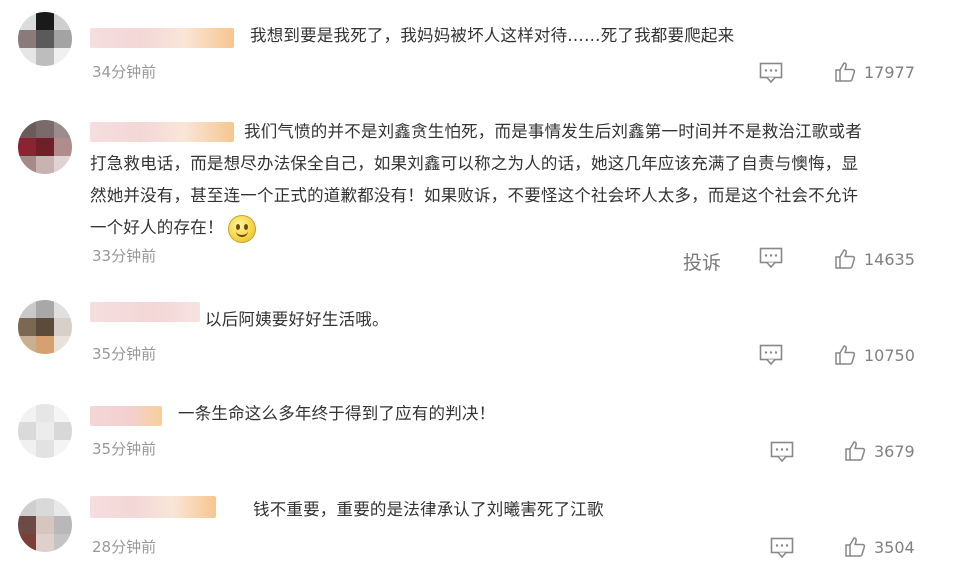 Image resolution: width=956 pixels, height=570 pixels. I want to click on like-count: 17977, so click(889, 72).